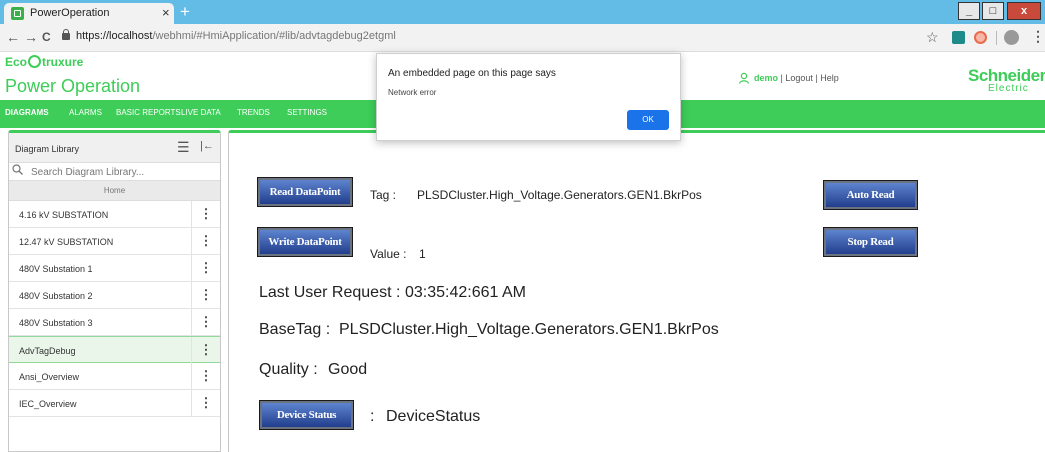 The image size is (1045, 452). I want to click on device-status-button: Device Status, so click(306, 415).